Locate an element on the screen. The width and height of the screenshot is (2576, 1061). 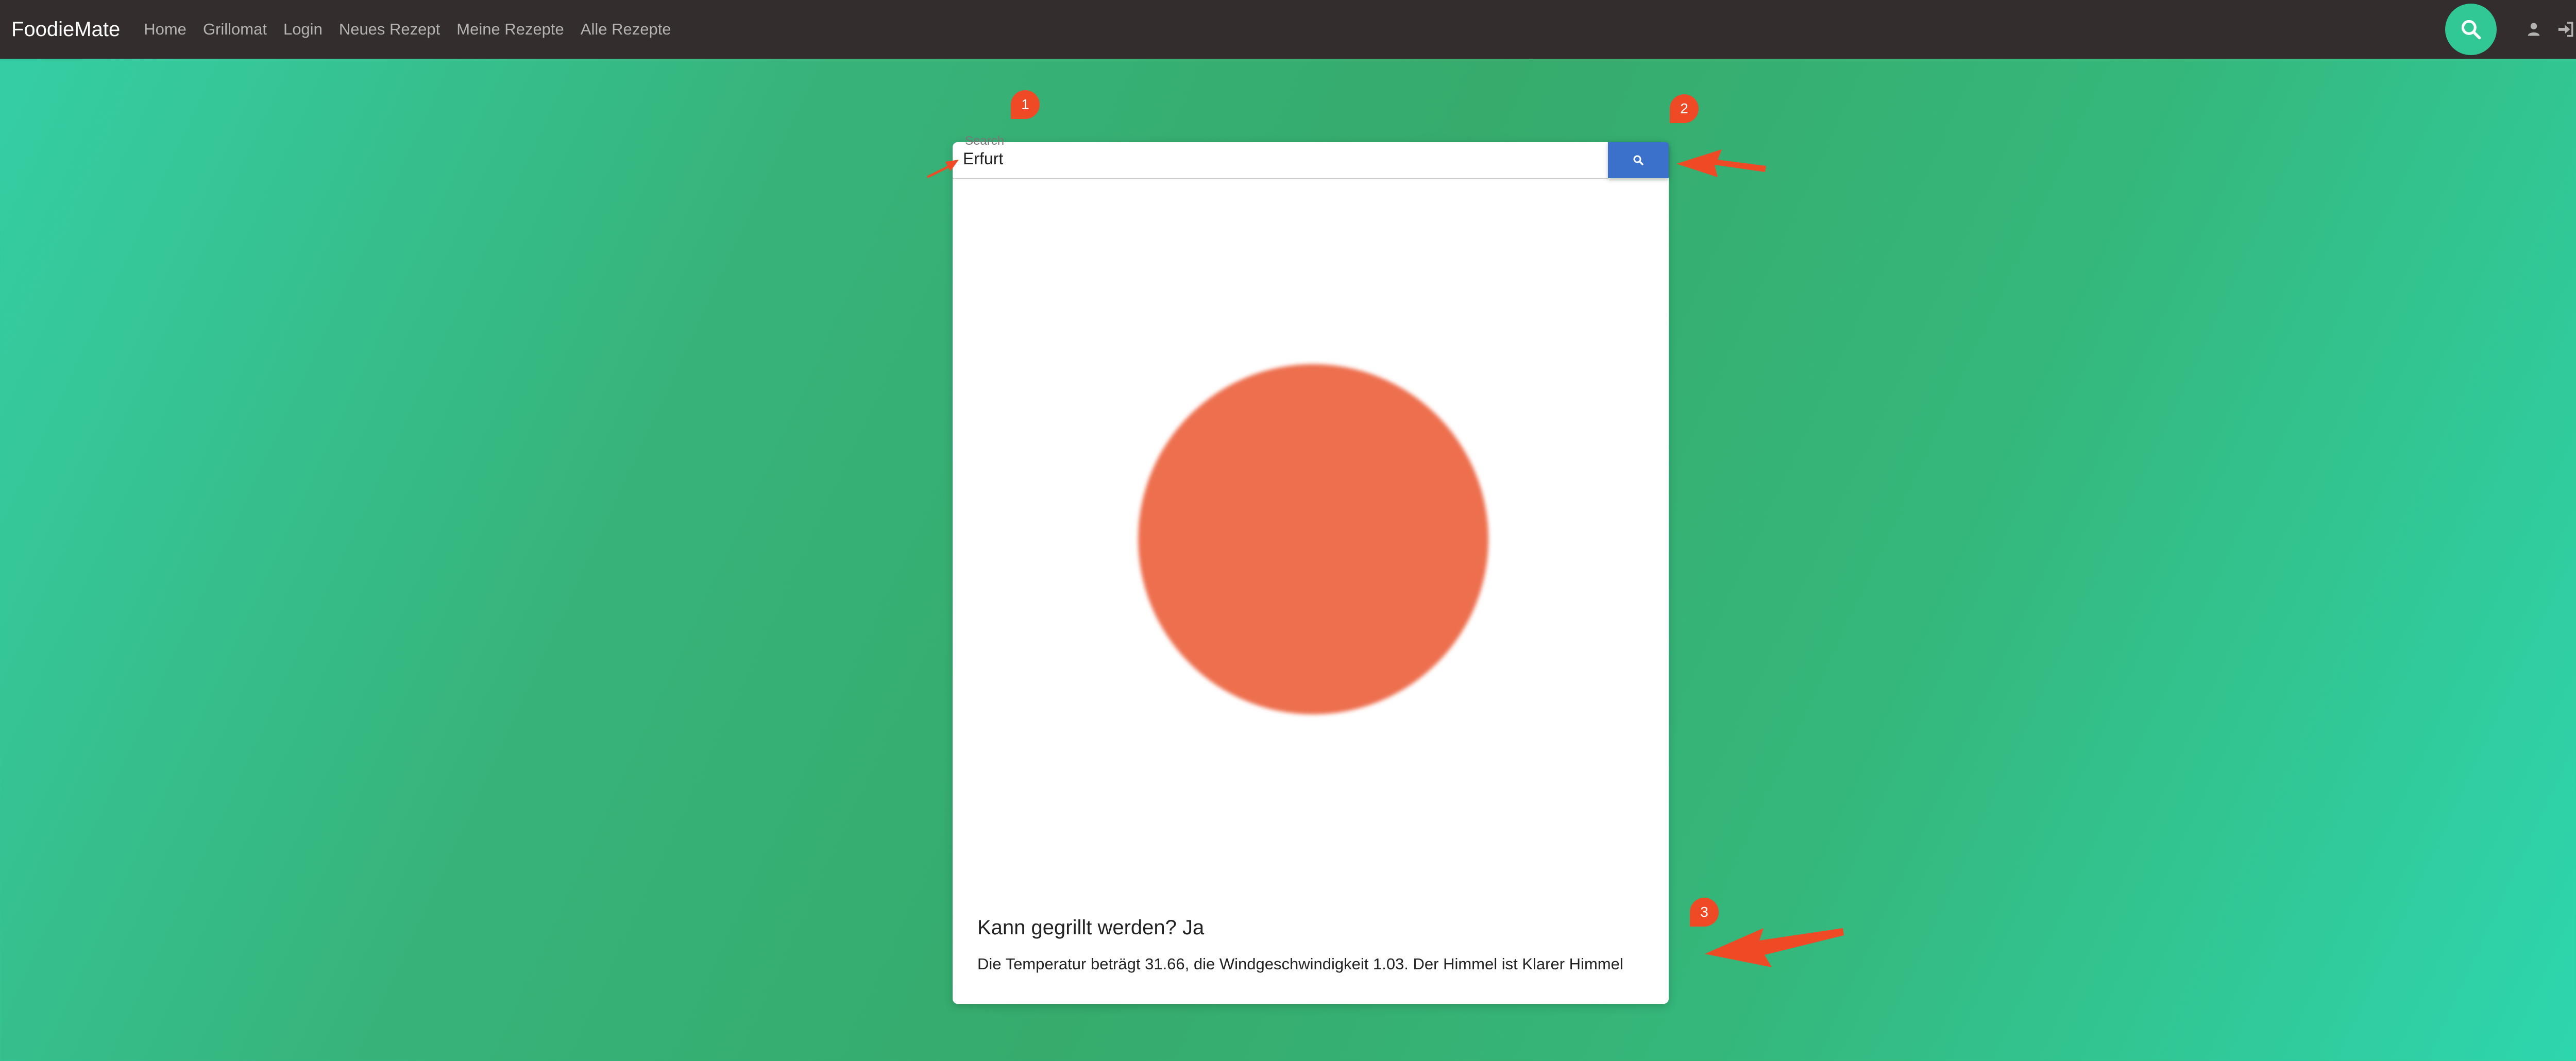
nav-search-button is located at coordinates (2471, 29).